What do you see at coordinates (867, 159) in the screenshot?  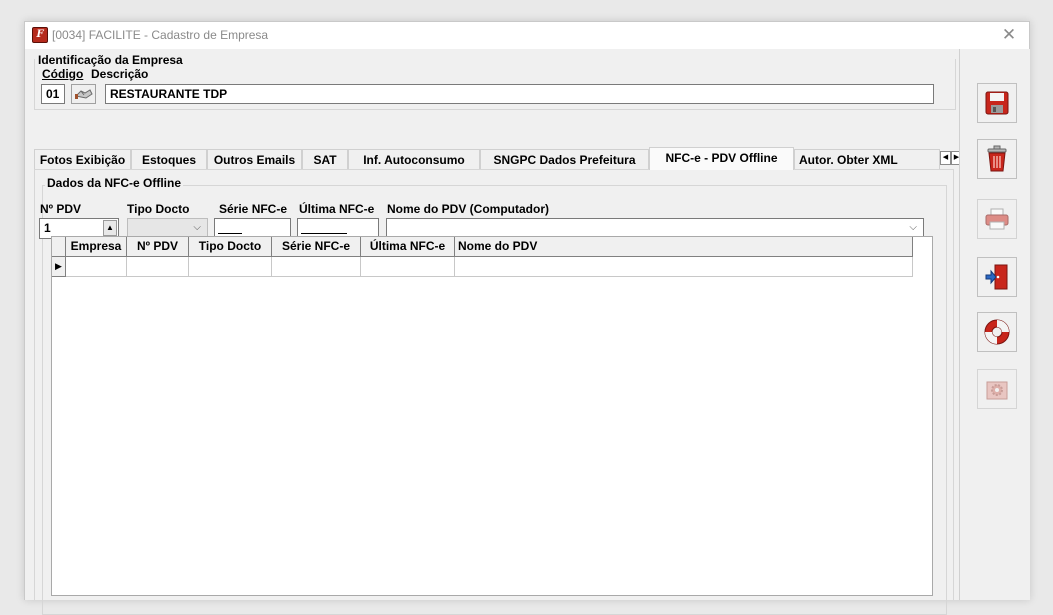 I see `tab-autor-obter-xml: Autor. Obter XML` at bounding box center [867, 159].